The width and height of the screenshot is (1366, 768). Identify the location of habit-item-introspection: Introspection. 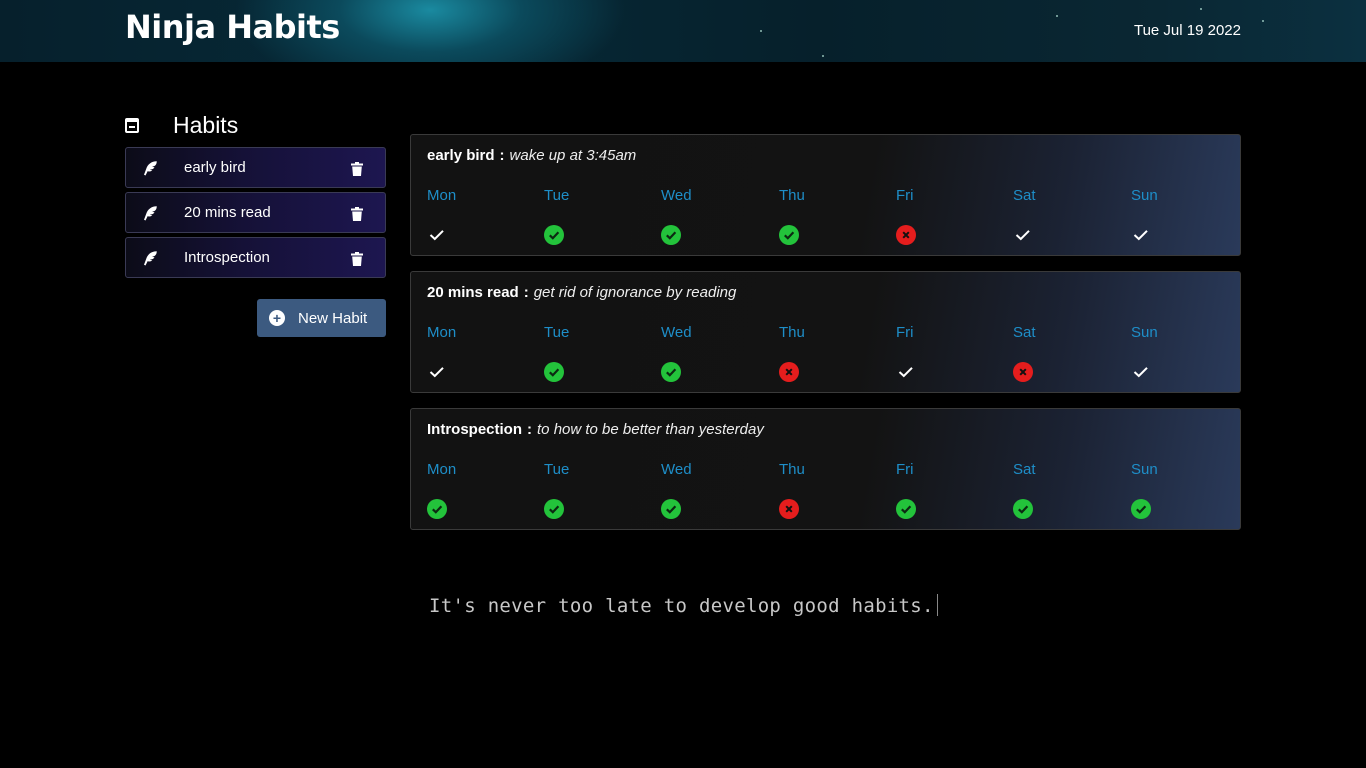
(255, 257).